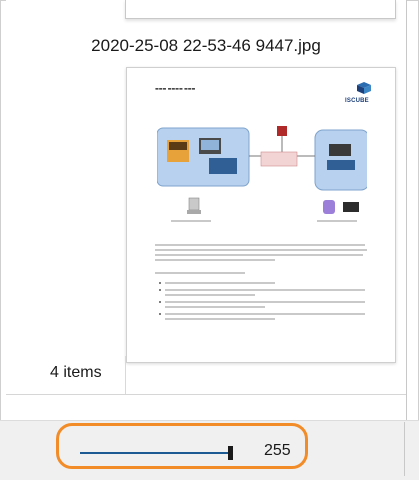  What do you see at coordinates (357, 101) in the screenshot?
I see `logo-text: ISCUBE` at bounding box center [357, 101].